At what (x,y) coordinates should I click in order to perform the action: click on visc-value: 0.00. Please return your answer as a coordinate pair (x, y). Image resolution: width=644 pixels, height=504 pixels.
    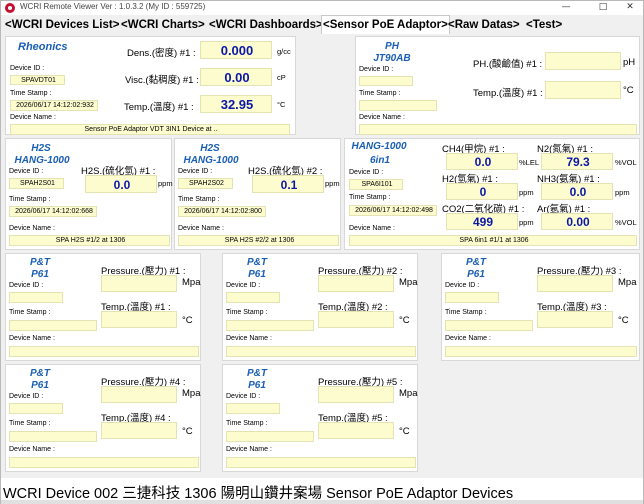
    Looking at the image, I should click on (237, 77).